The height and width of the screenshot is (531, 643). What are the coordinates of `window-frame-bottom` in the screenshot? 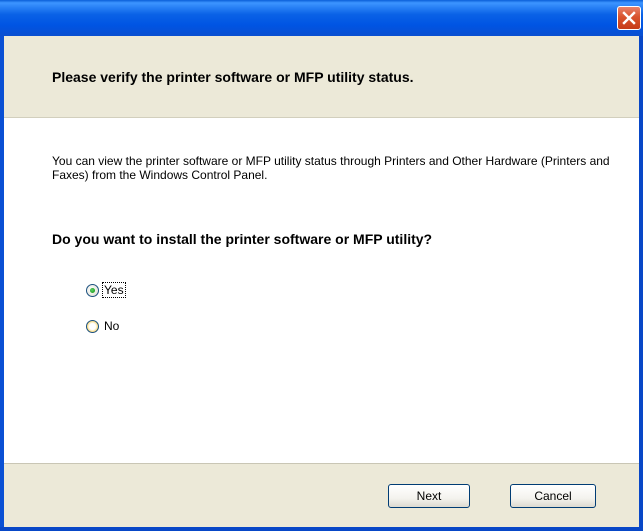 It's located at (321, 529).